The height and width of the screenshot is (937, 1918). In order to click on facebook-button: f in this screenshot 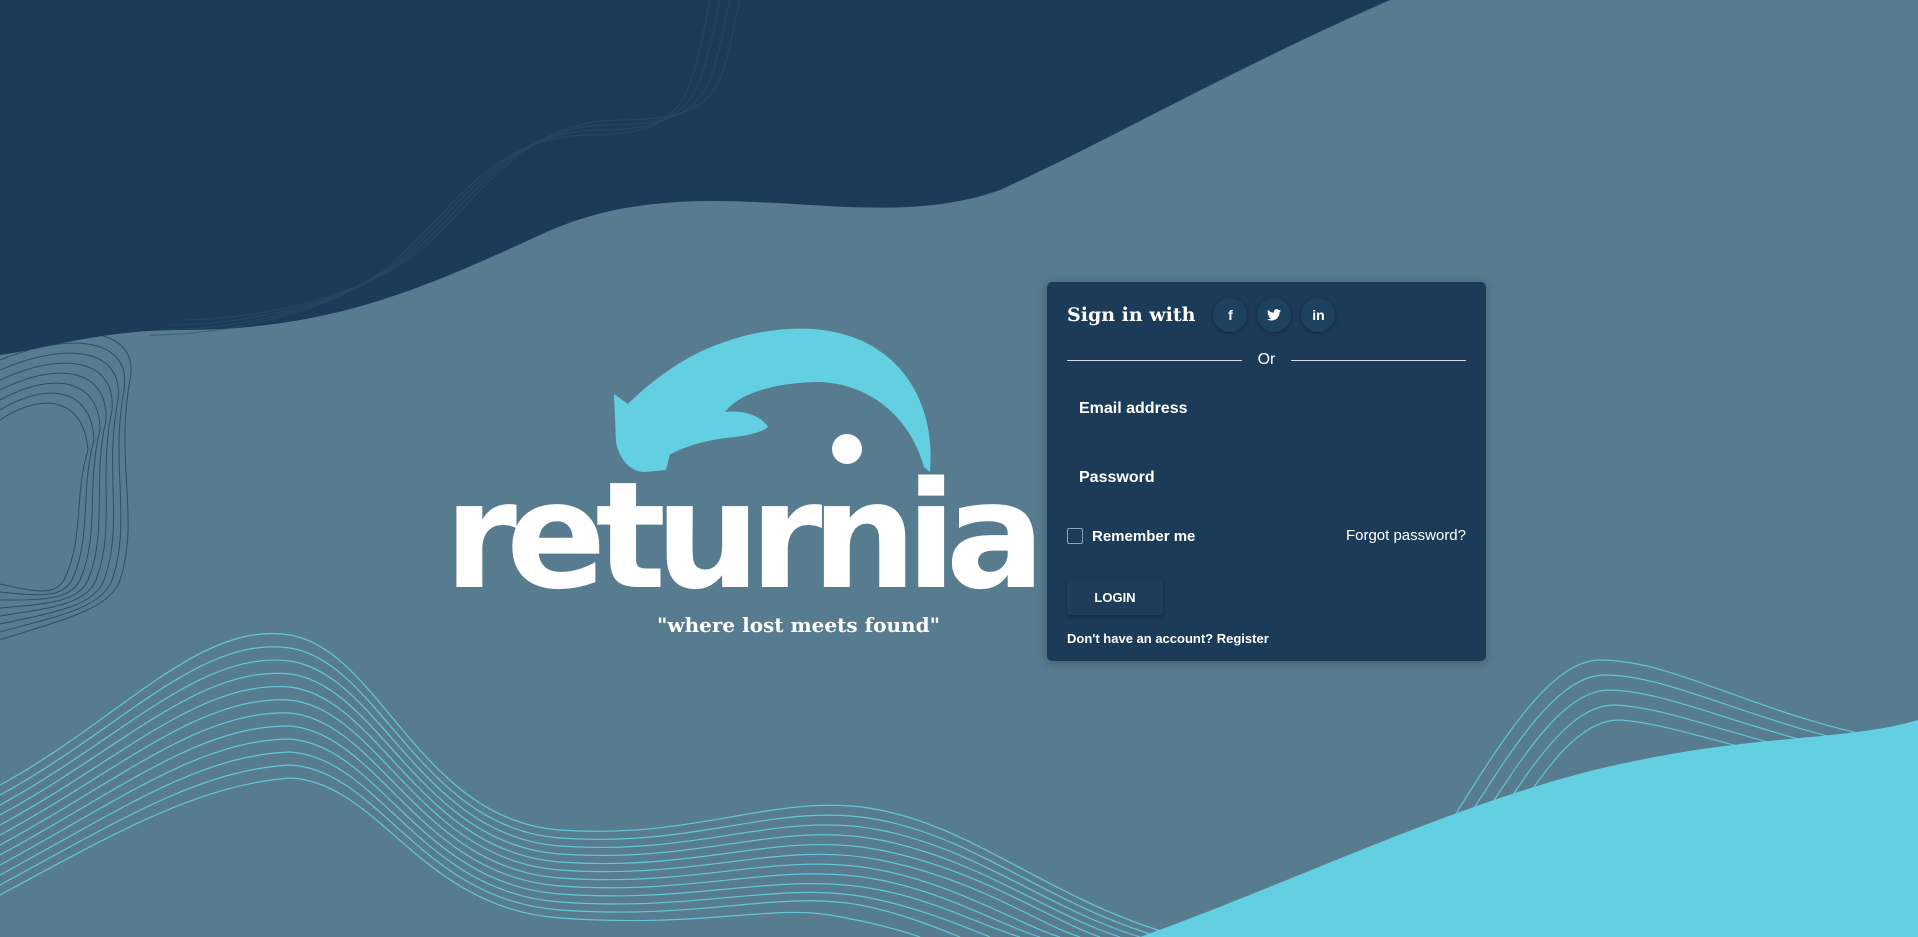, I will do `click(1230, 315)`.